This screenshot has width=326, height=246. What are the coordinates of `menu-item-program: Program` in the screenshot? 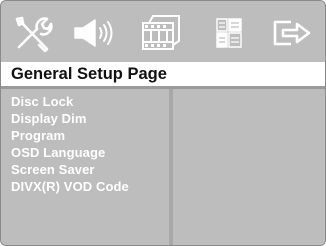 It's located at (38, 136).